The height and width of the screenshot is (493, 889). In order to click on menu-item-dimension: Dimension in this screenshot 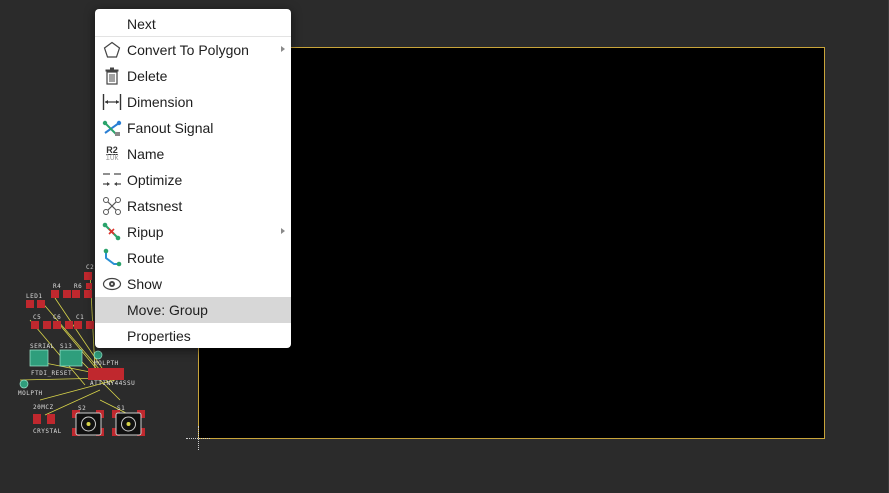, I will do `click(193, 102)`.